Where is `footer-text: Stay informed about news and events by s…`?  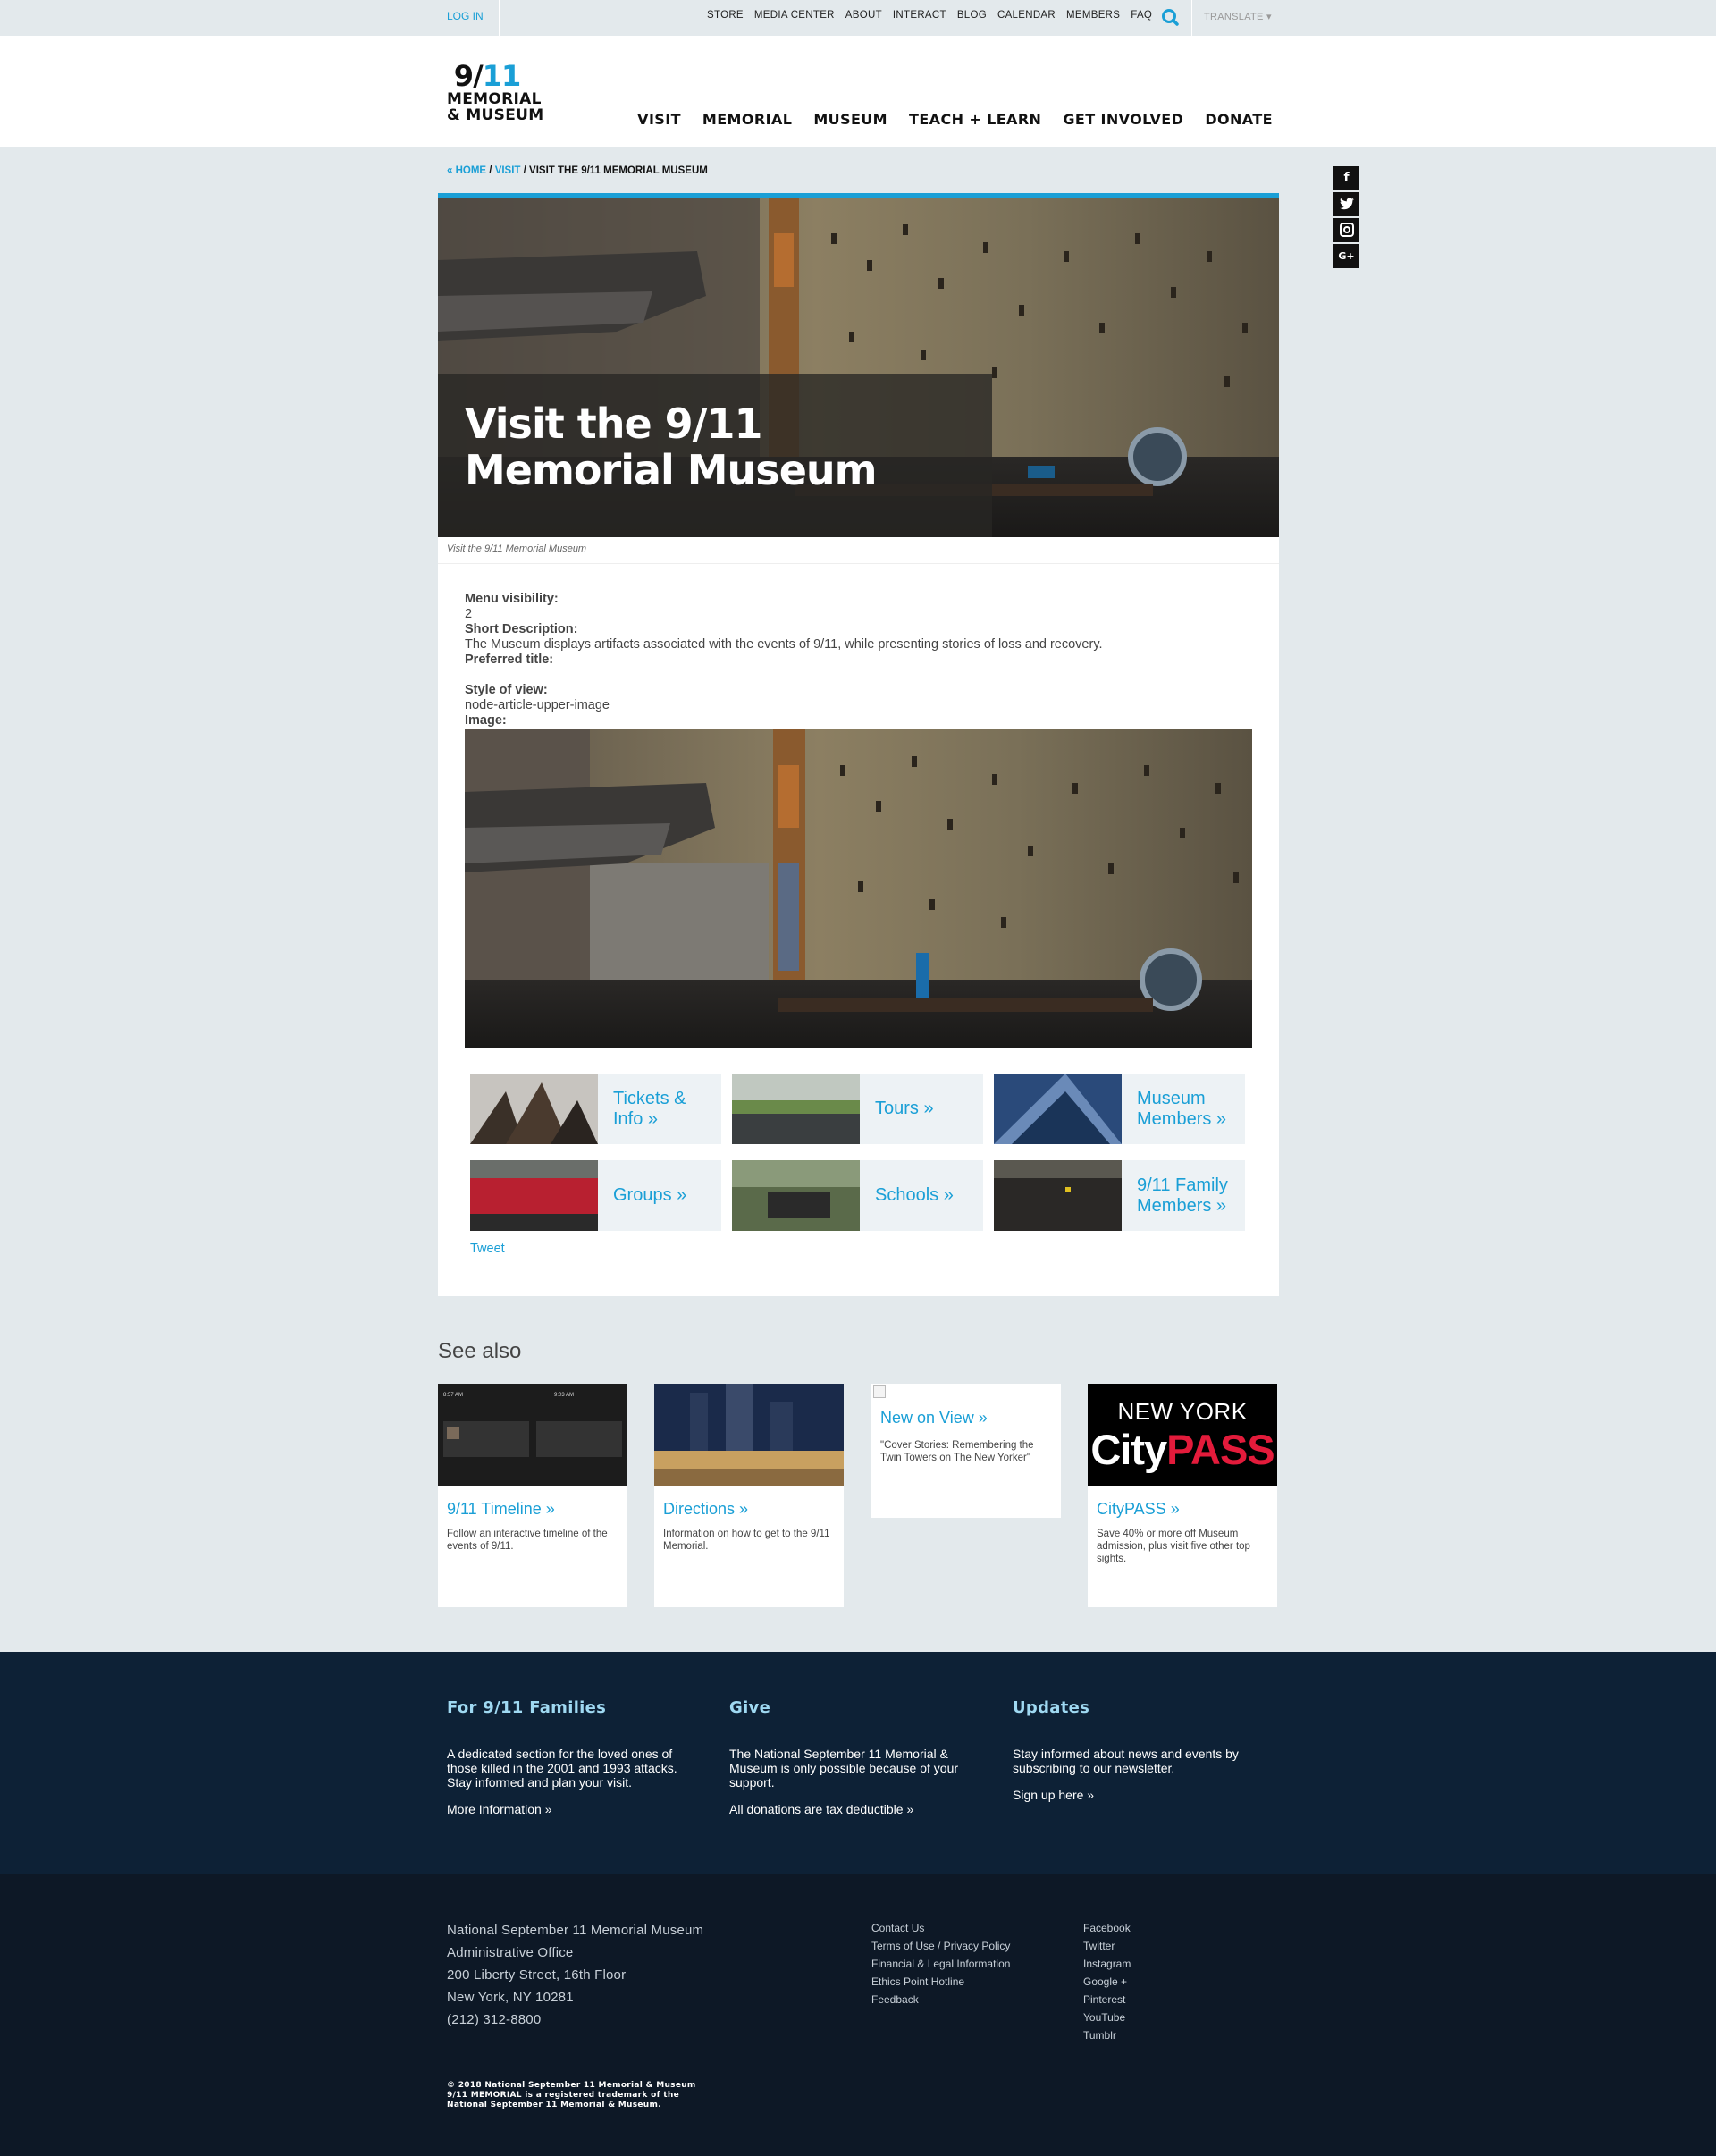
footer-text: Stay informed about news and events by s… is located at coordinates (1126, 1761).